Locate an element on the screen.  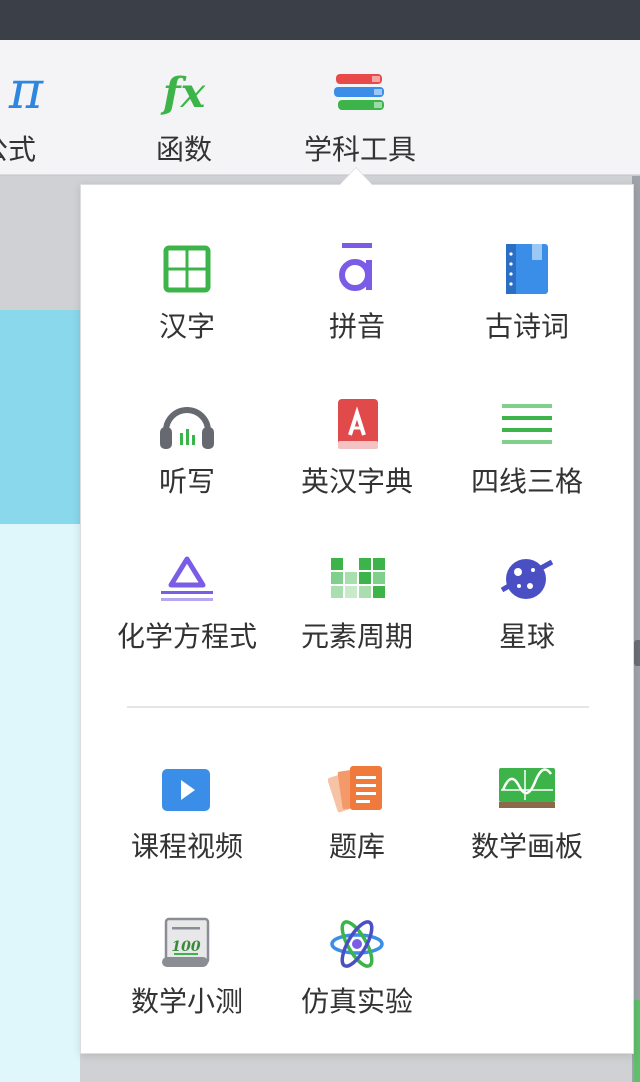
toolbar: π 公式 fx 函数 学科工具 is located at coordinates (320, 107).